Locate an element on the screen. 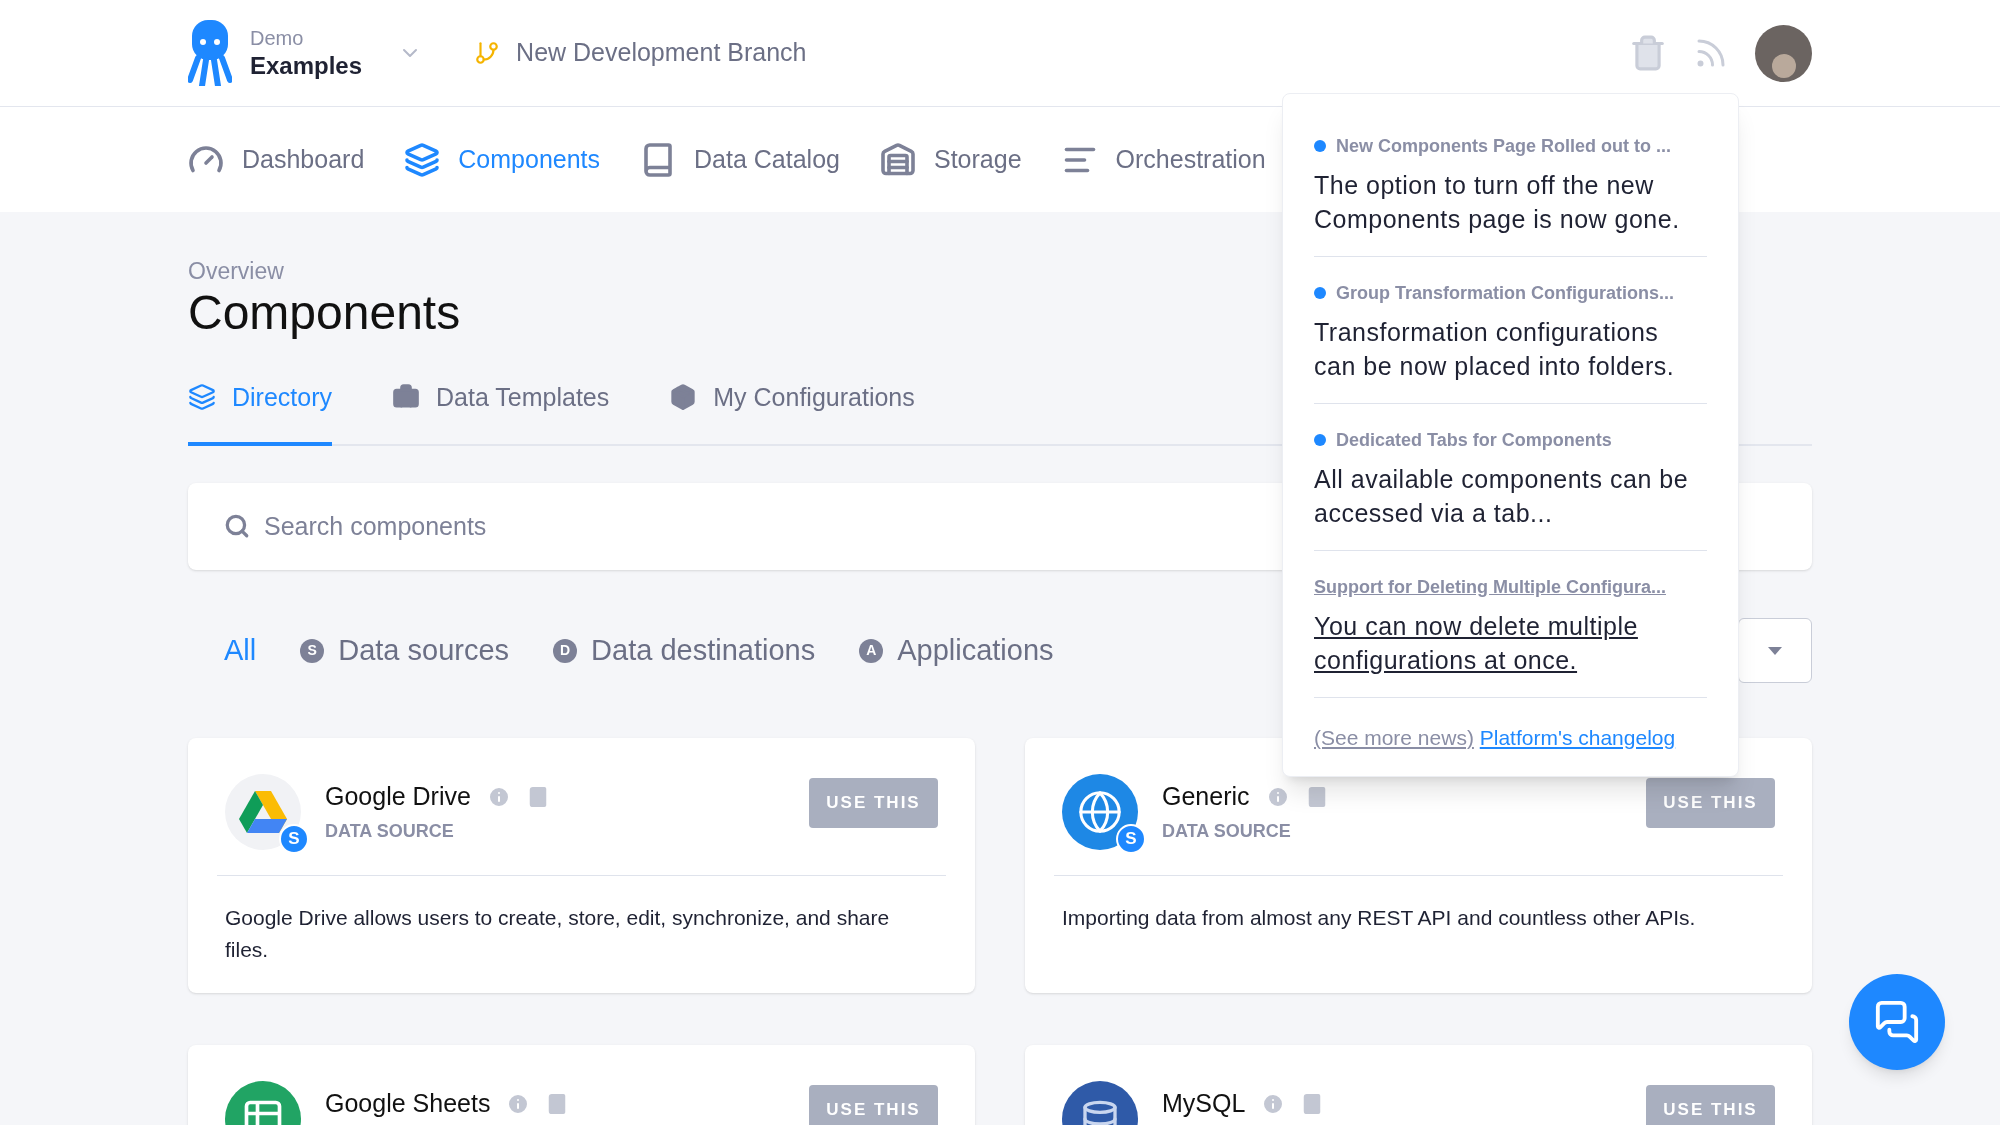 The image size is (2000, 1125). news-item: New Components Page Rolled out to ... The option to turn off the new Components page is now gone. is located at coordinates (1510, 195).